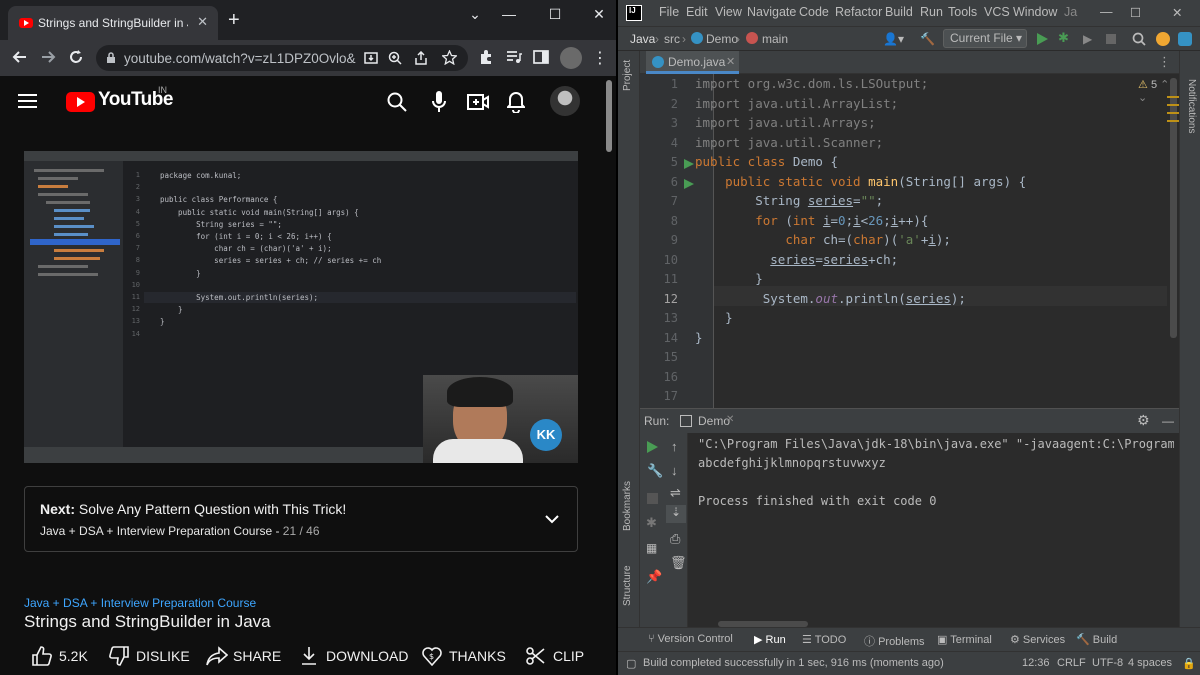 This screenshot has width=1200, height=675. What do you see at coordinates (27, 101) in the screenshot?
I see `hamburger-menu-icon` at bounding box center [27, 101].